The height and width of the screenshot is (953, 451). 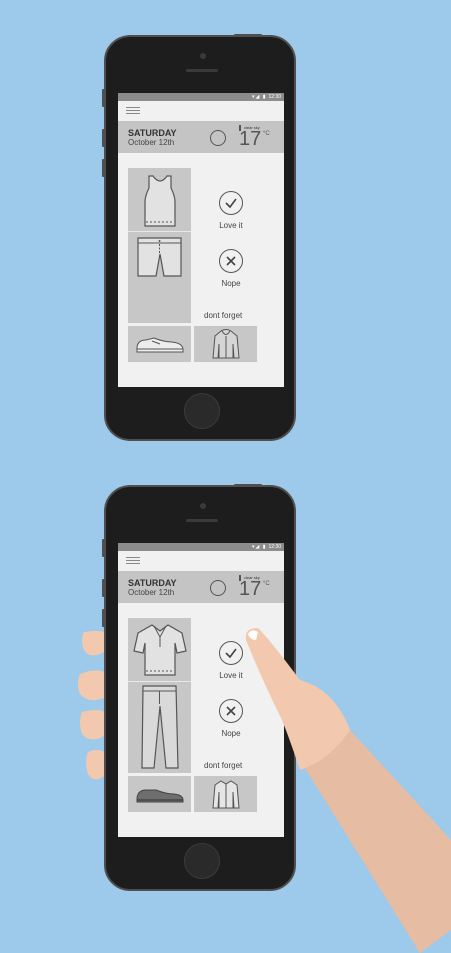 What do you see at coordinates (225, 344) in the screenshot?
I see `hoodie-icon` at bounding box center [225, 344].